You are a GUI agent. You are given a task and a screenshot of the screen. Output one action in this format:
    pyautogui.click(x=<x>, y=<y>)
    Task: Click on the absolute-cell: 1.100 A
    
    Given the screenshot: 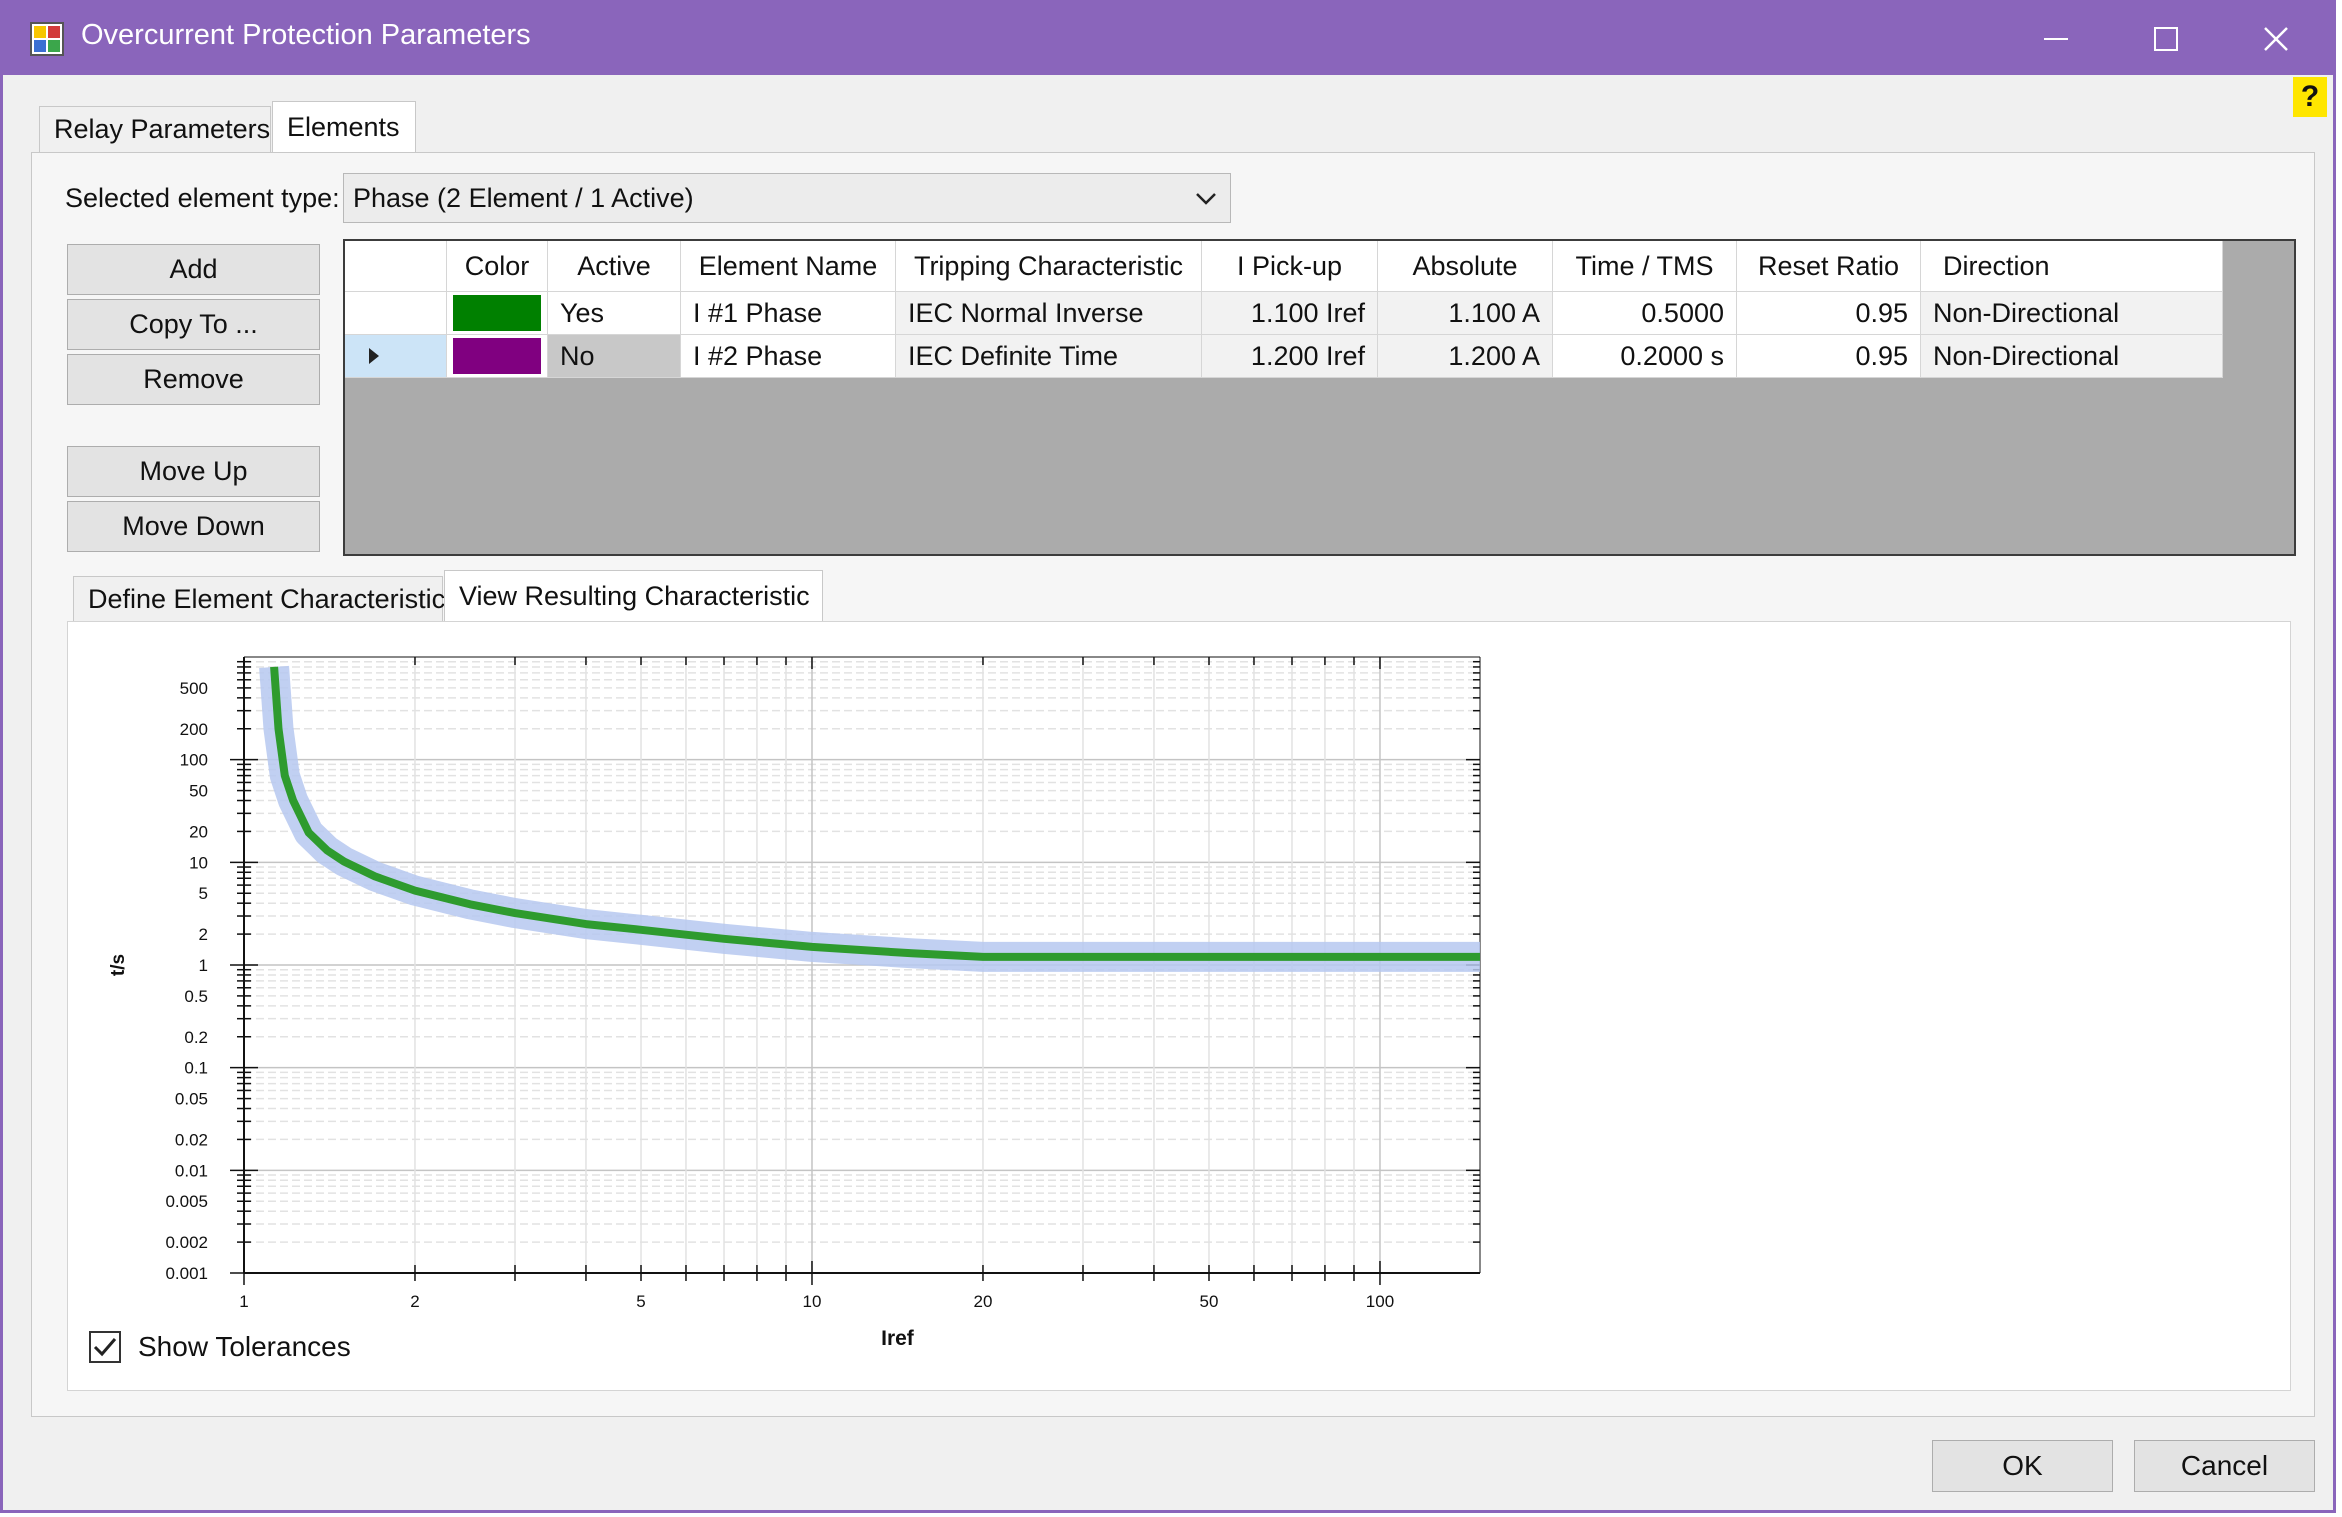 What is the action you would take?
    pyautogui.click(x=1465, y=313)
    